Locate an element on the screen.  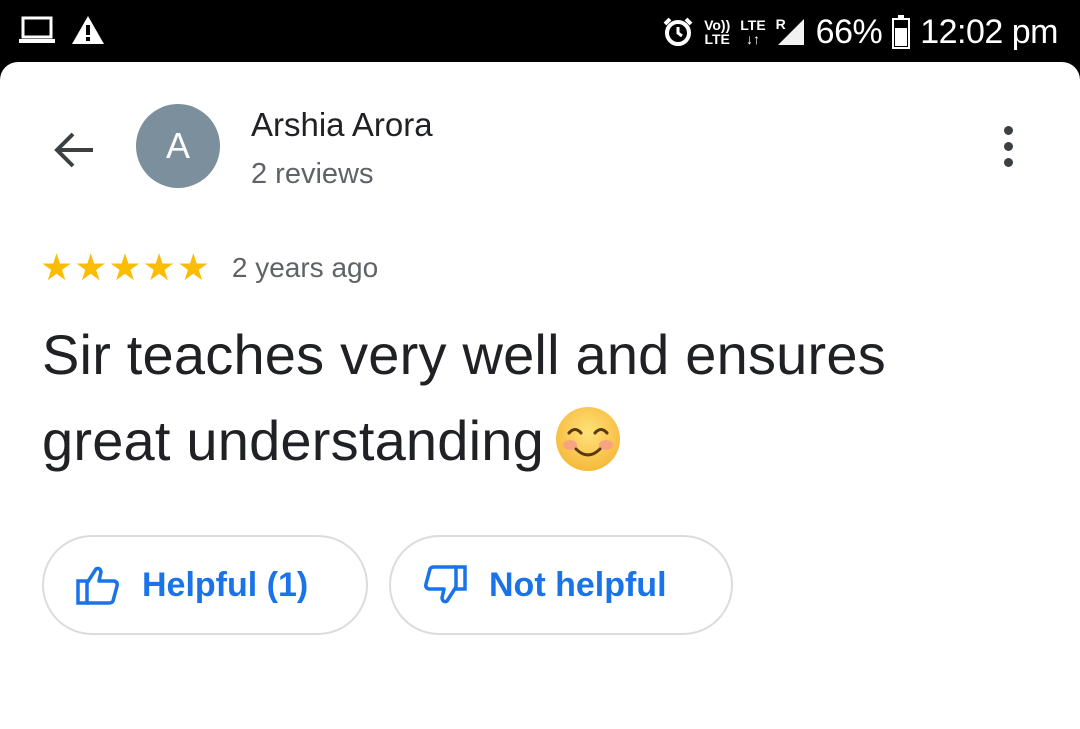
thumbs-up-icon is located at coordinates (97, 585).